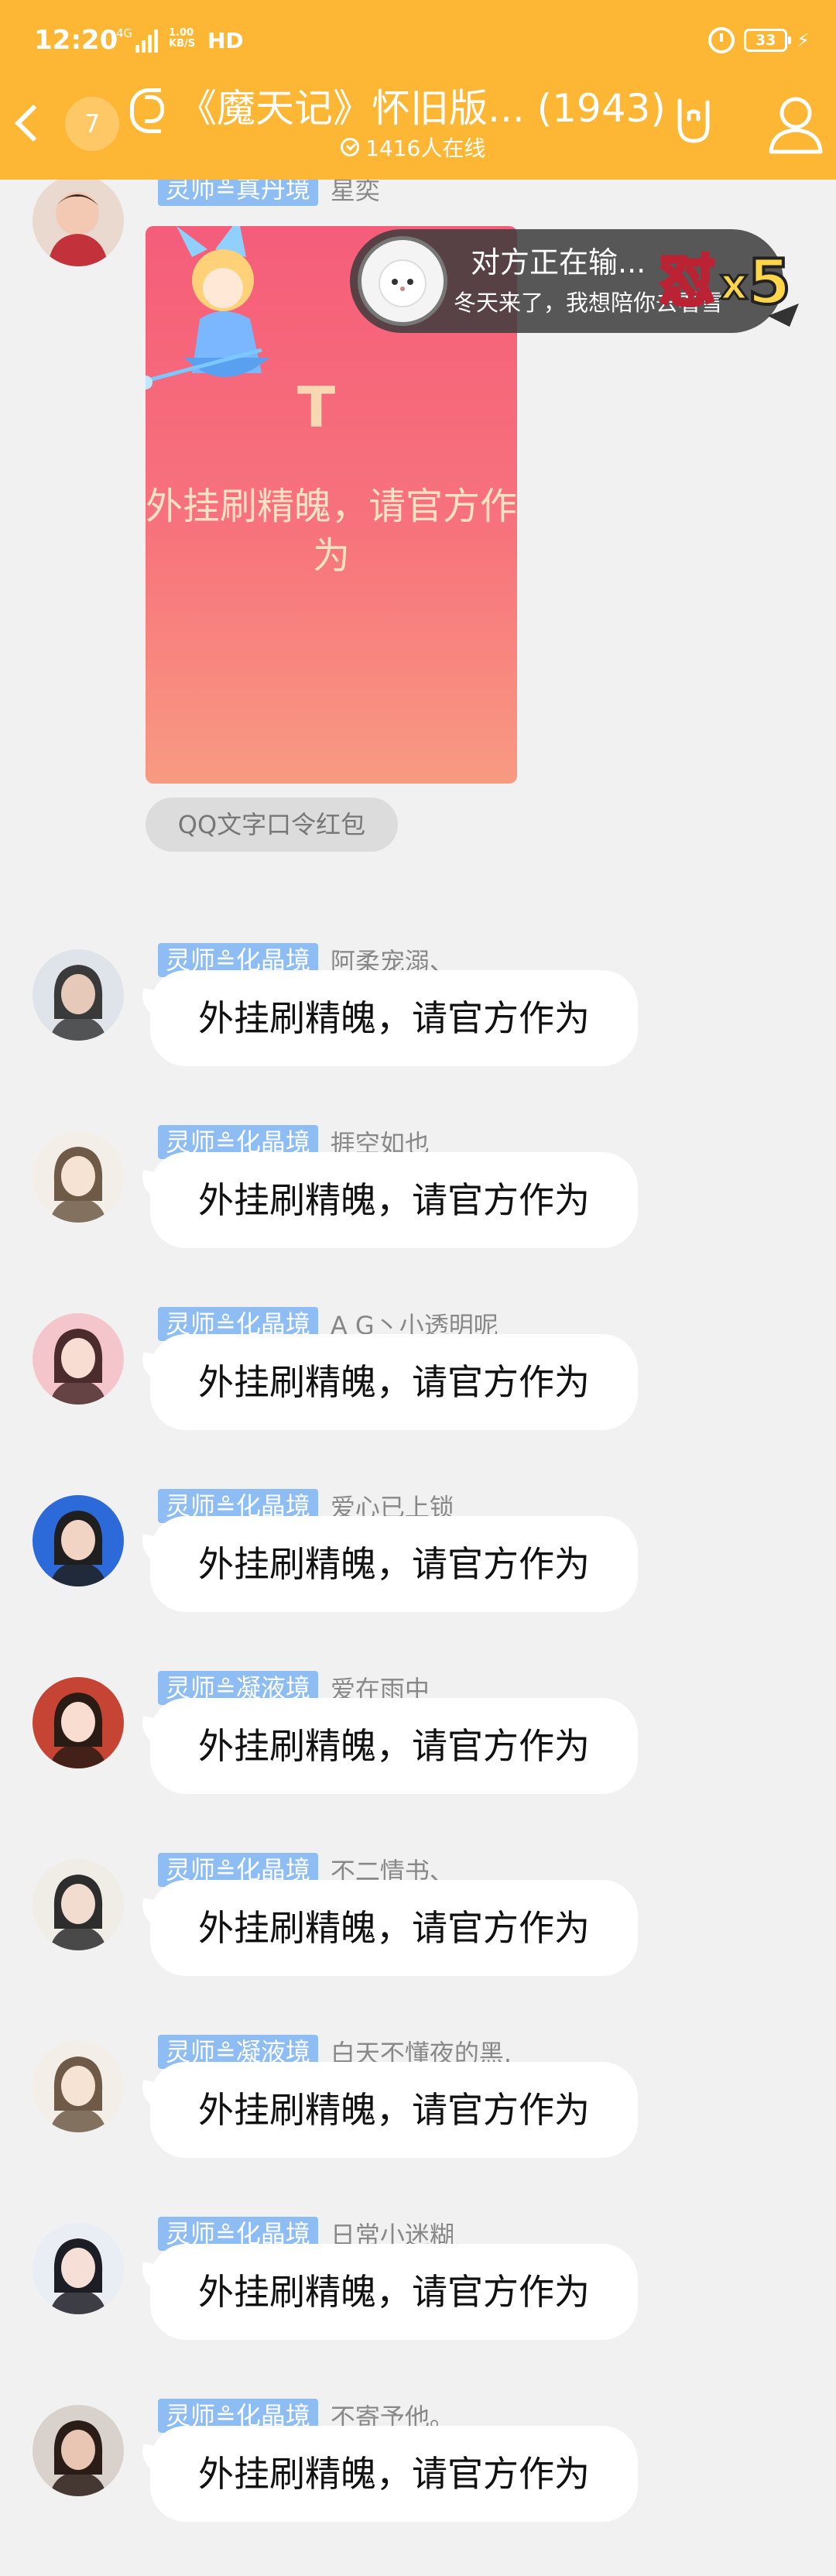  I want to click on status-time: 12:20, so click(76, 40).